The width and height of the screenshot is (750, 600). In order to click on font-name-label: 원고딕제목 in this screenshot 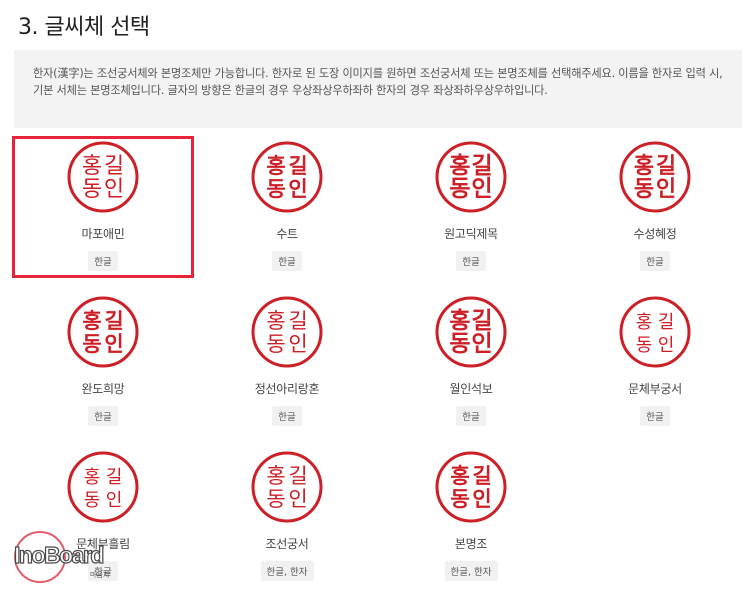, I will do `click(471, 234)`.